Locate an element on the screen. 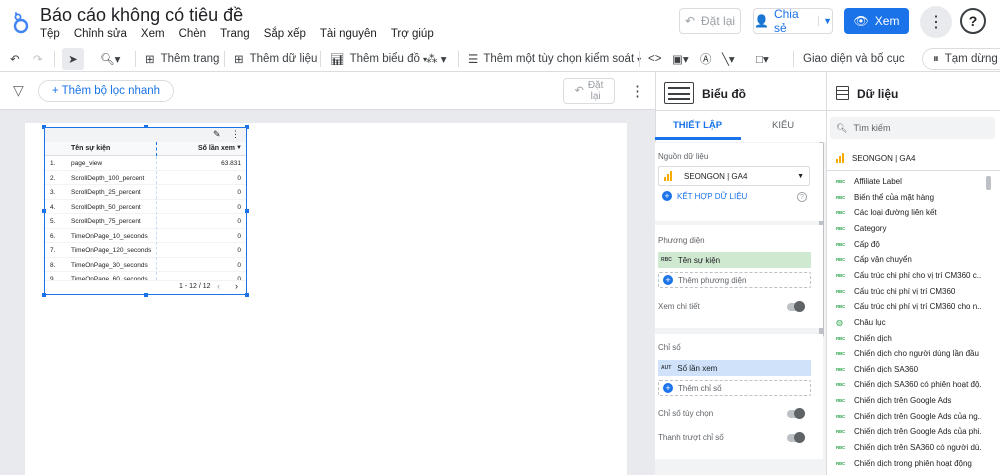 This screenshot has width=1000, height=475. table-chart-icon is located at coordinates (679, 93).